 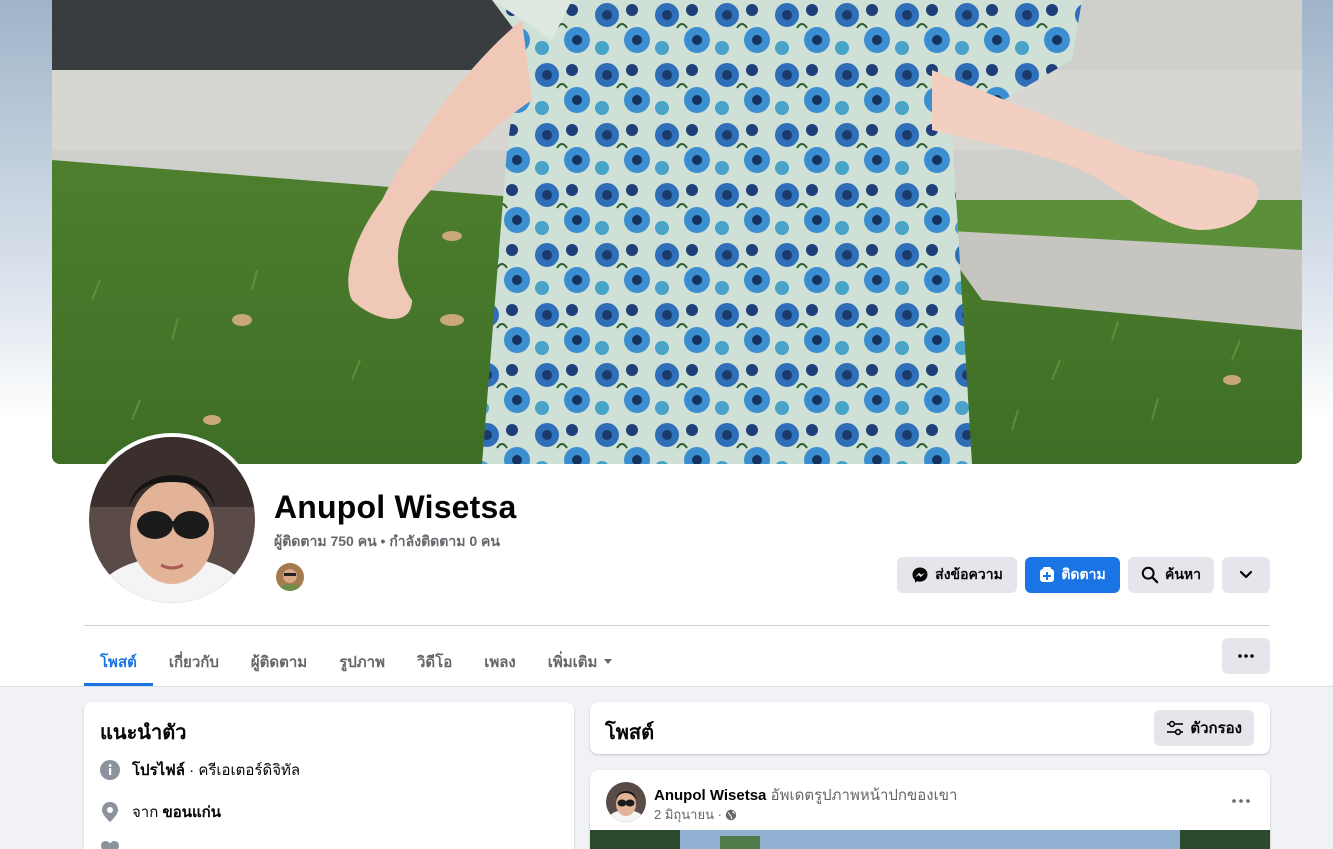 I want to click on intro-from-row: จาก ขอนแก่น, so click(x=160, y=812).